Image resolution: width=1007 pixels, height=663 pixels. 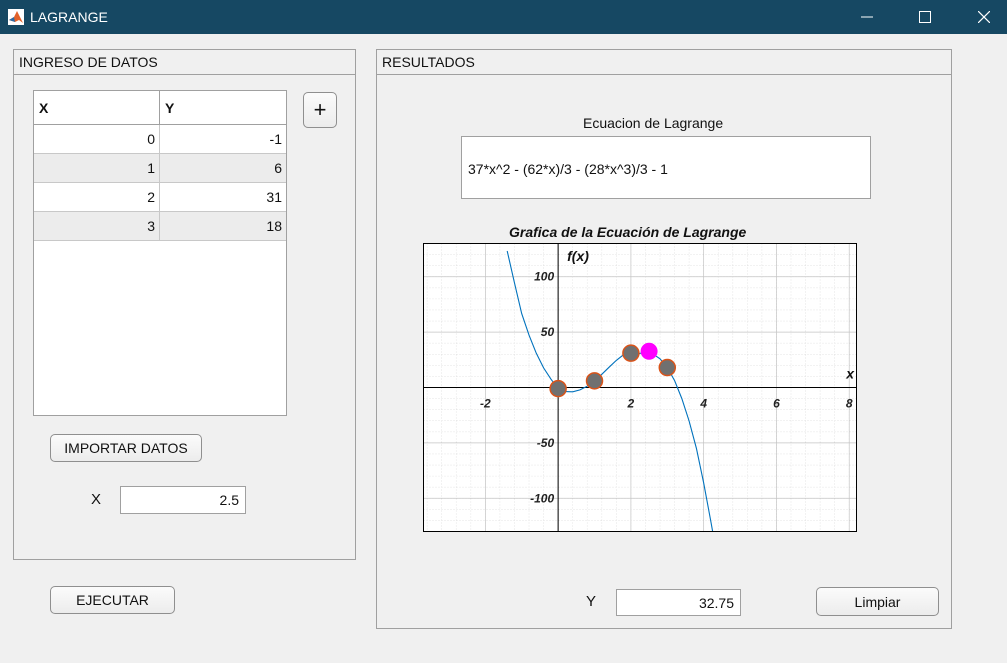 What do you see at coordinates (97, 226) in the screenshot?
I see `table-cell-x: 3` at bounding box center [97, 226].